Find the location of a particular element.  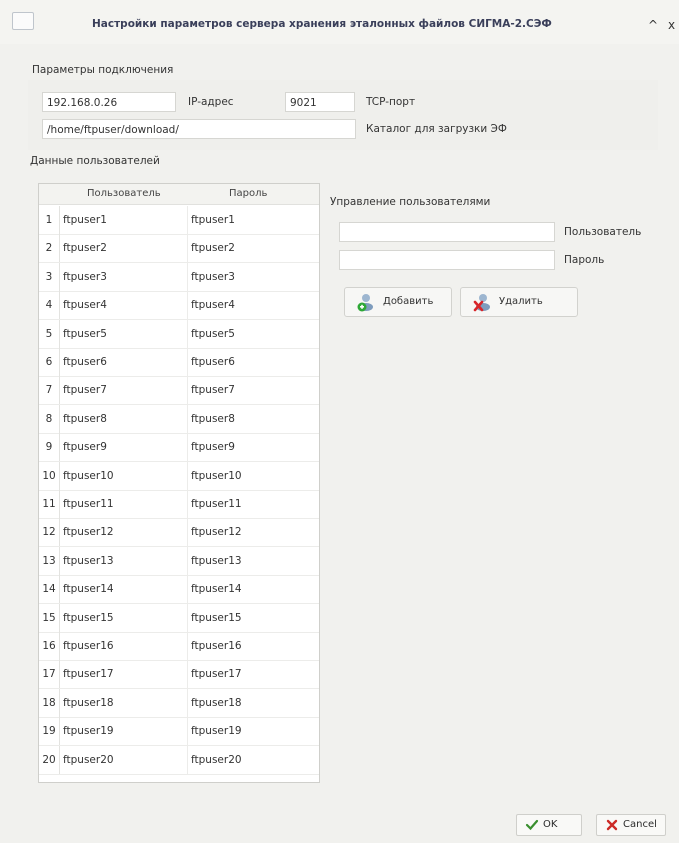

new-password-label: Пароль is located at coordinates (584, 260).